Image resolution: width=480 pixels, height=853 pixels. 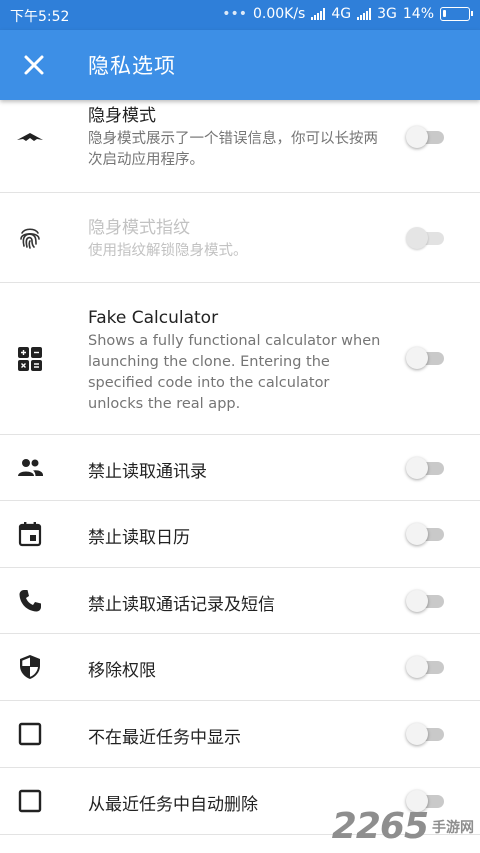 What do you see at coordinates (456, 14) in the screenshot?
I see `battery-icon` at bounding box center [456, 14].